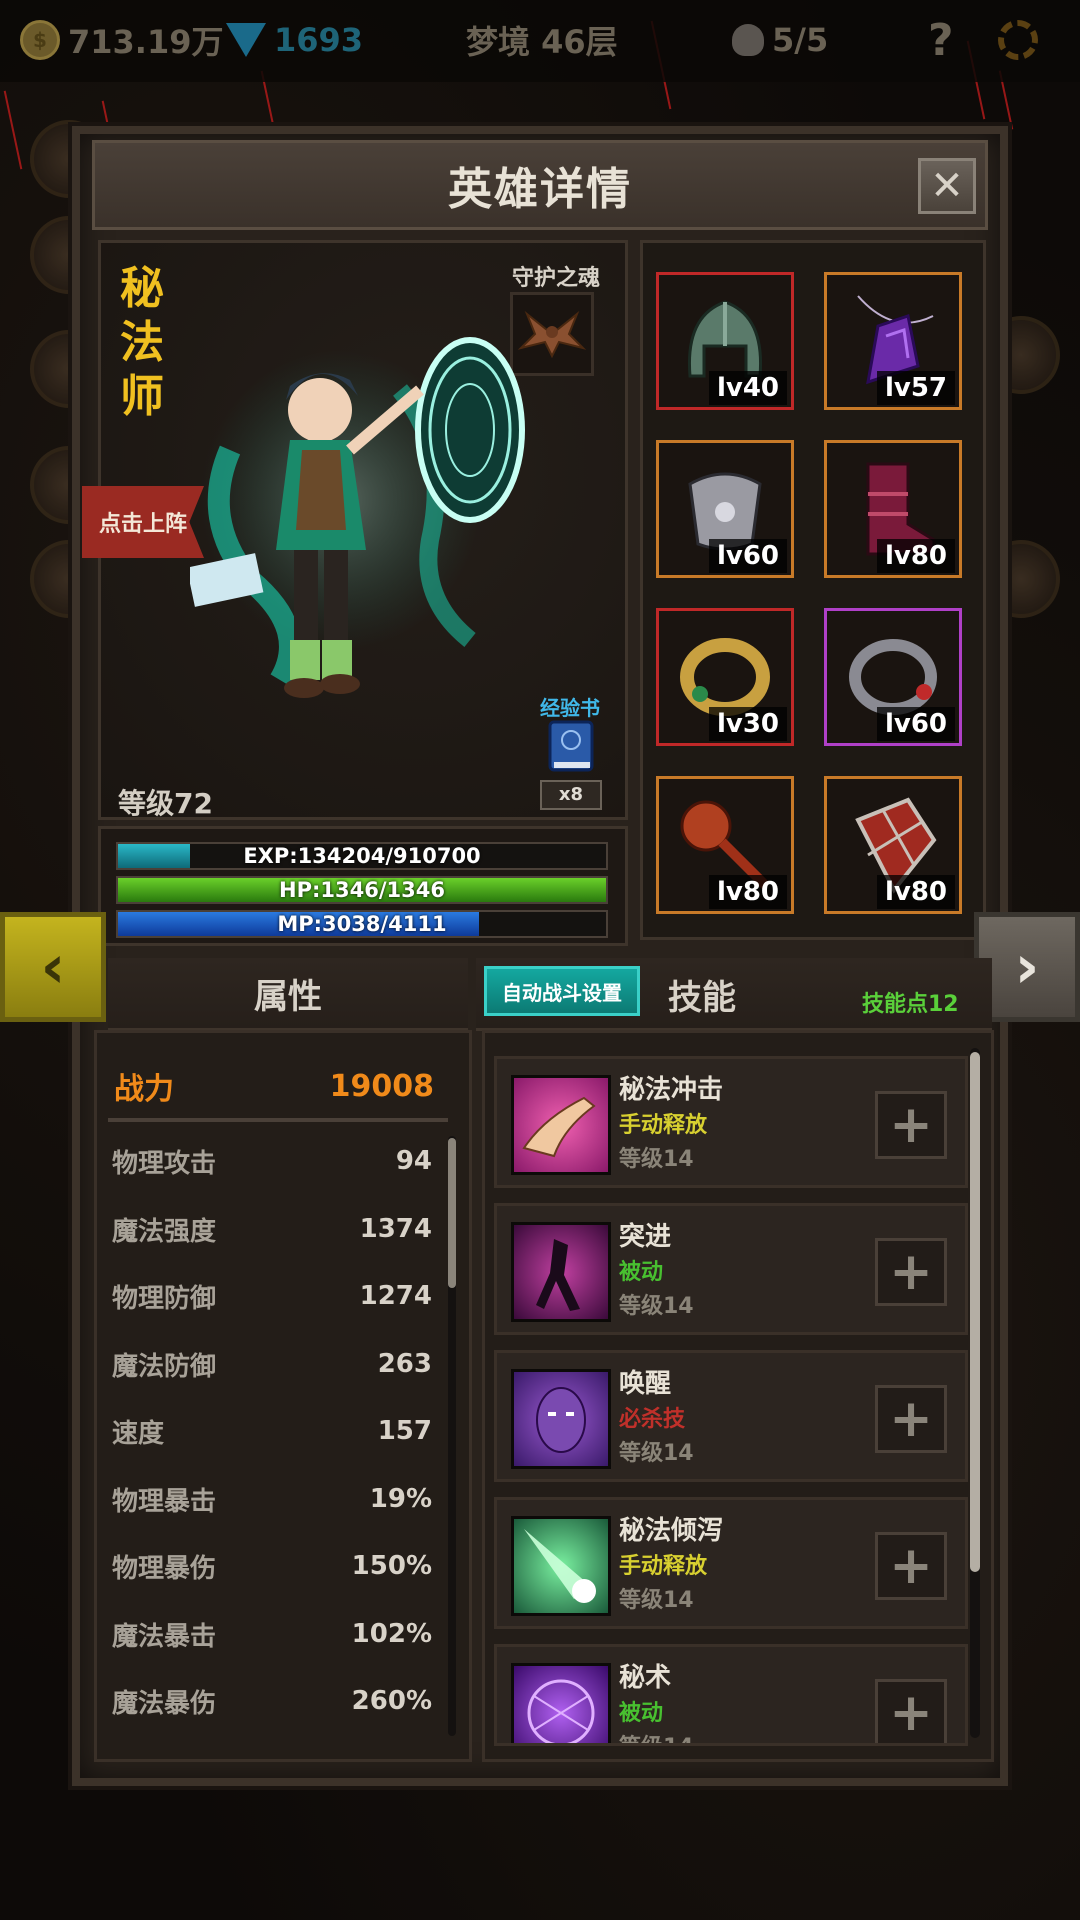  What do you see at coordinates (893, 677) in the screenshot?
I see `equip-slot-ring-silver: lv60` at bounding box center [893, 677].